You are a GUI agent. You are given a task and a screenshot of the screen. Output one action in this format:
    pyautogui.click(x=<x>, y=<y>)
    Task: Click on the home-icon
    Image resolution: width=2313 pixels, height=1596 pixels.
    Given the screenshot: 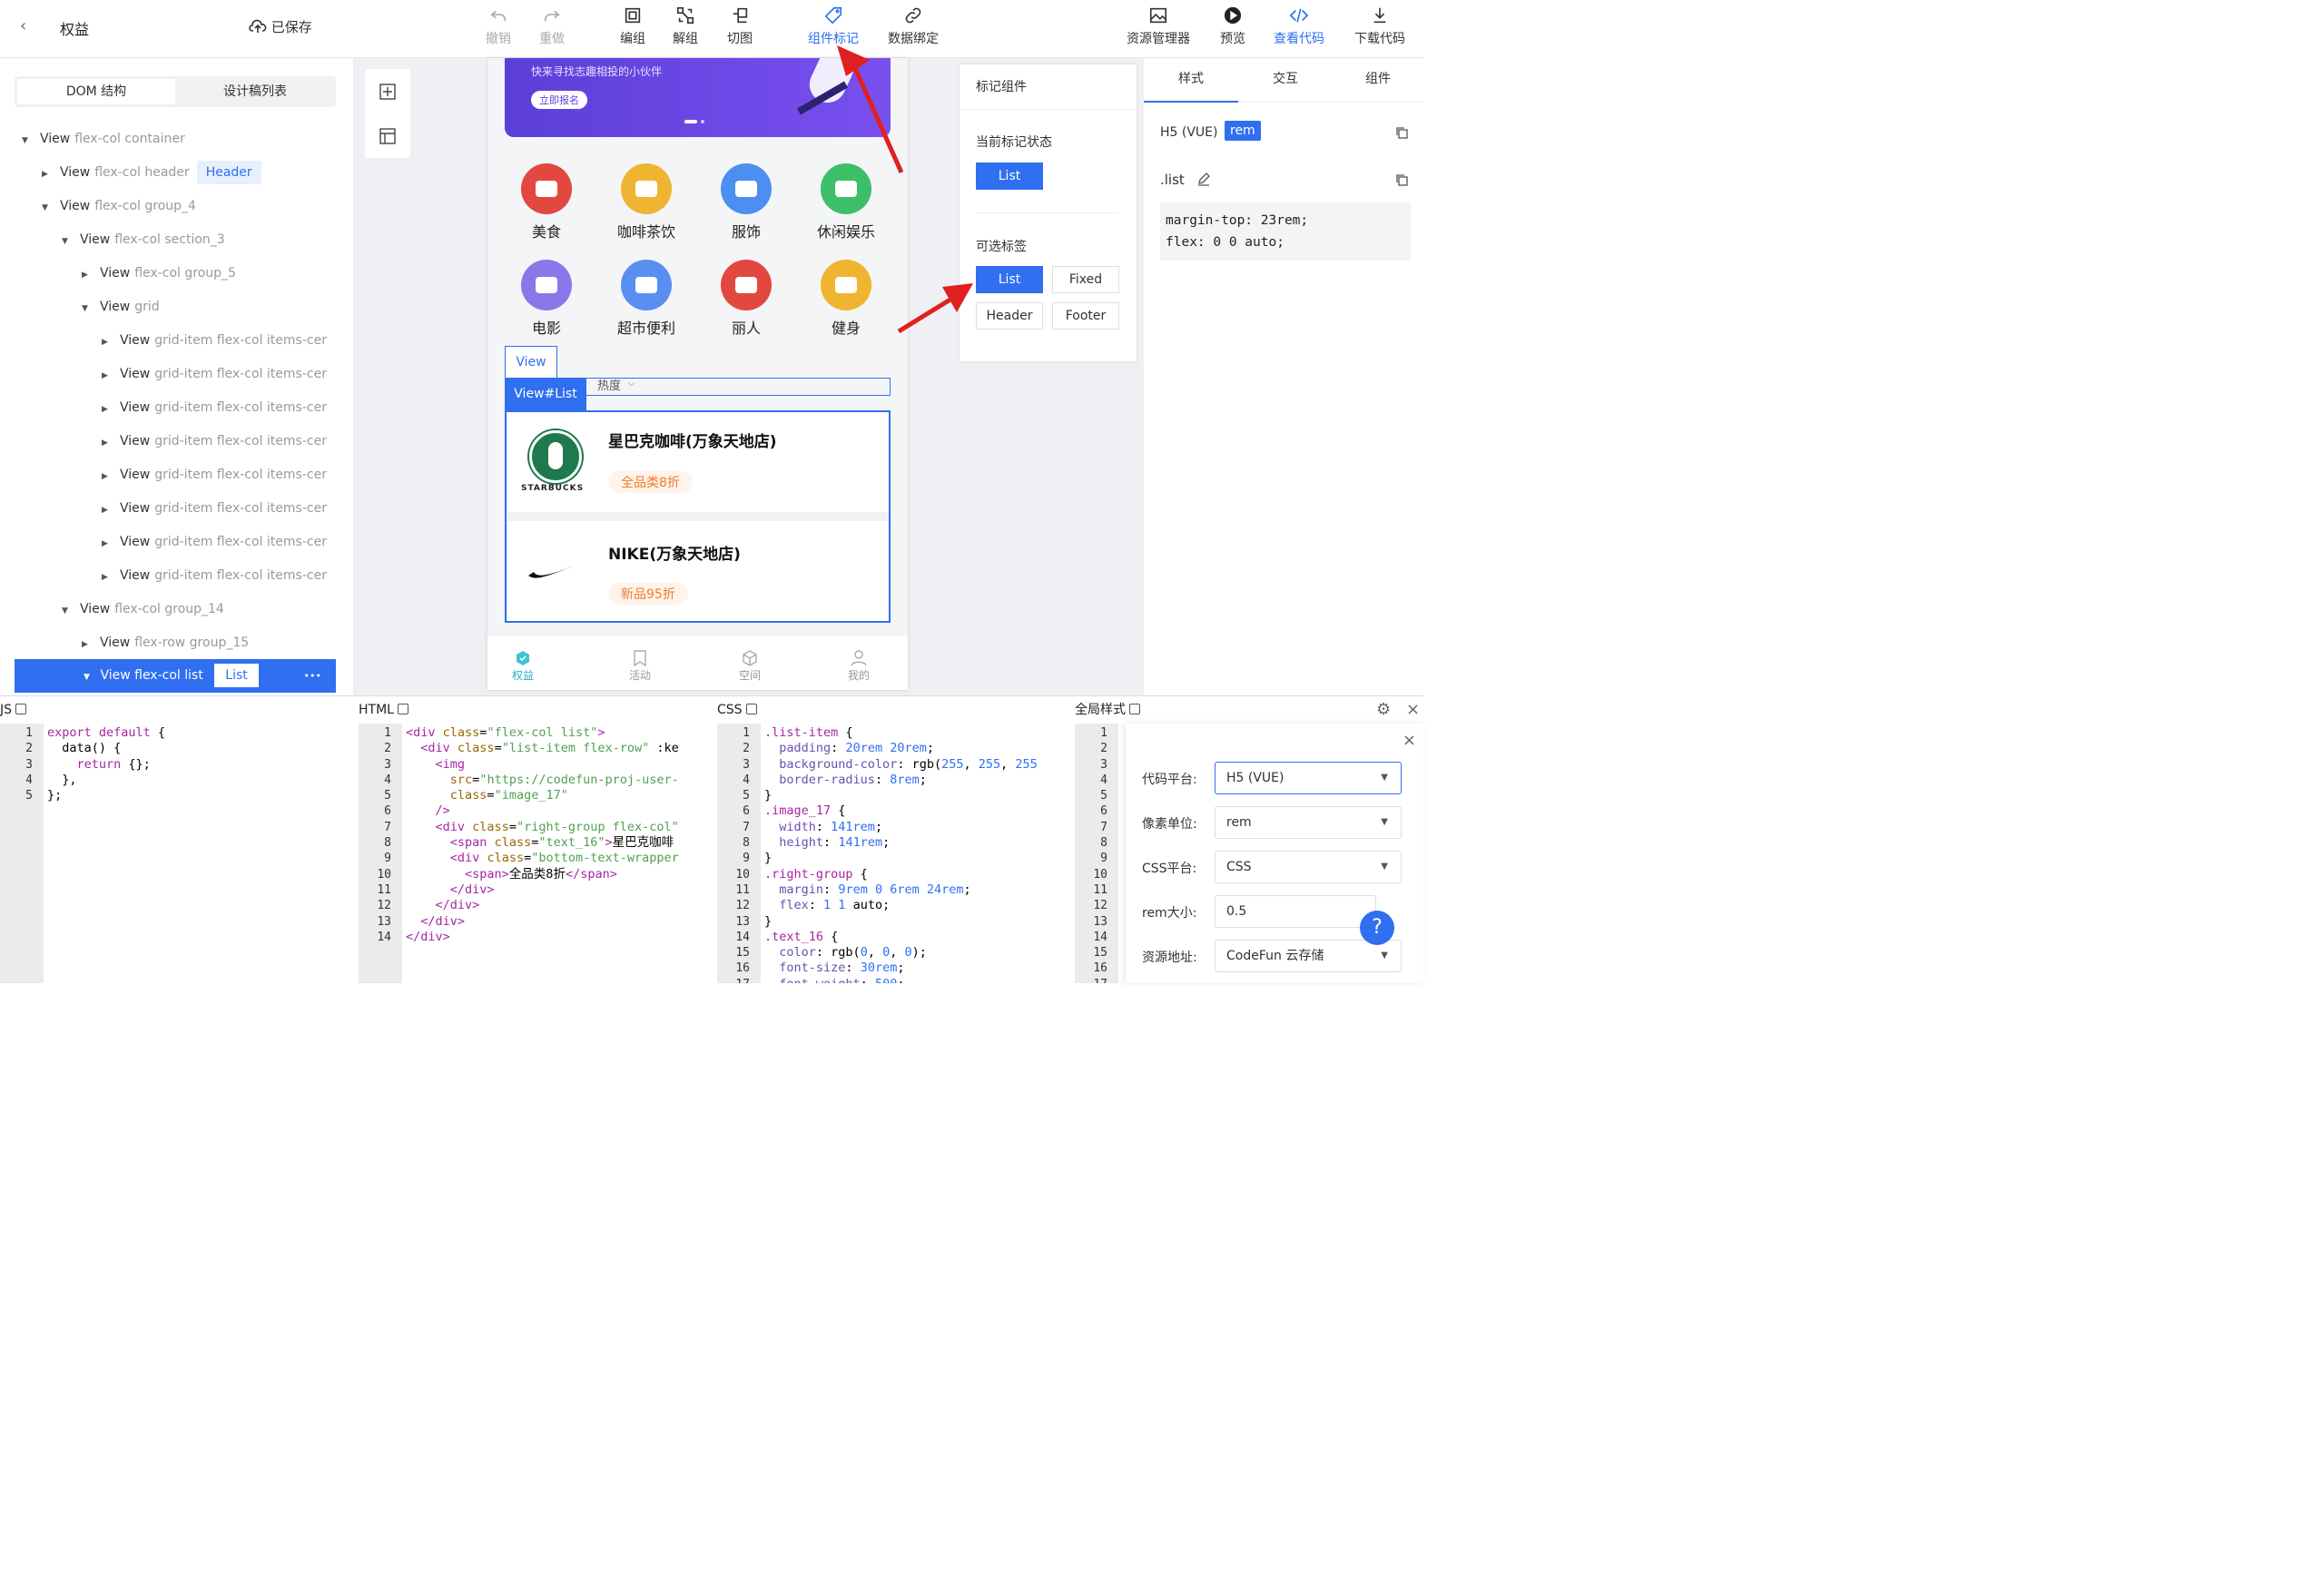 What is the action you would take?
    pyautogui.click(x=523, y=658)
    